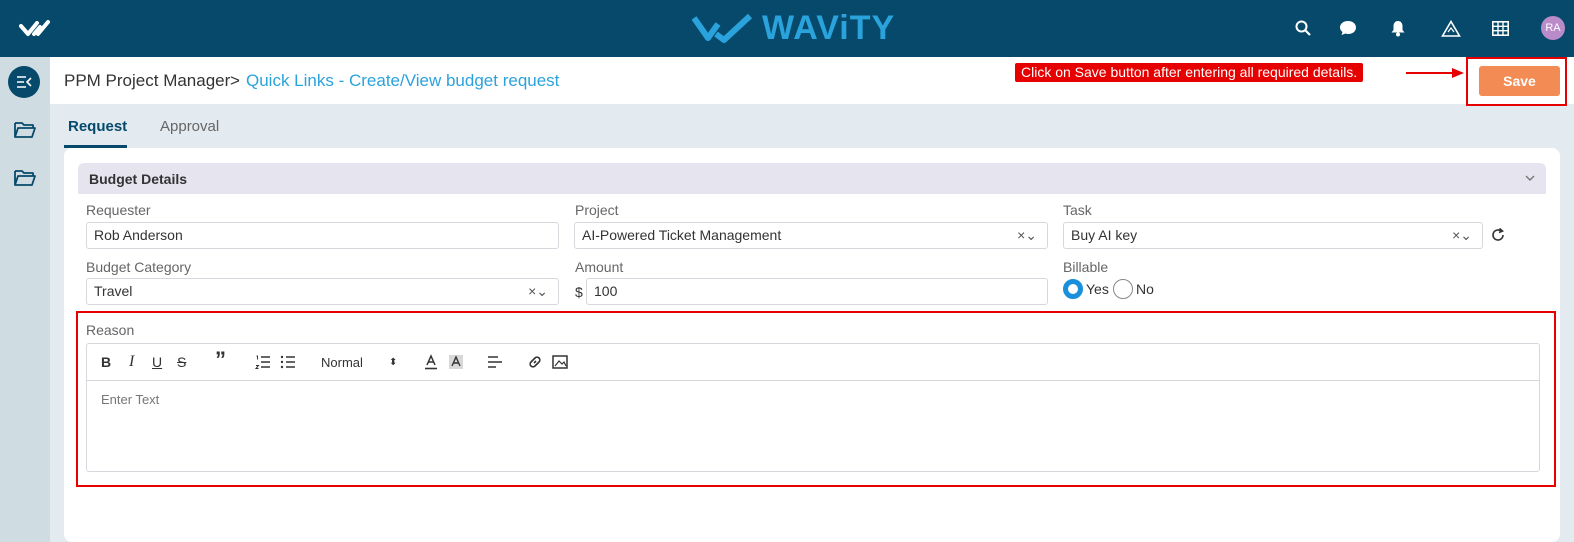 The image size is (1574, 542). I want to click on align-left-icon, so click(495, 362).